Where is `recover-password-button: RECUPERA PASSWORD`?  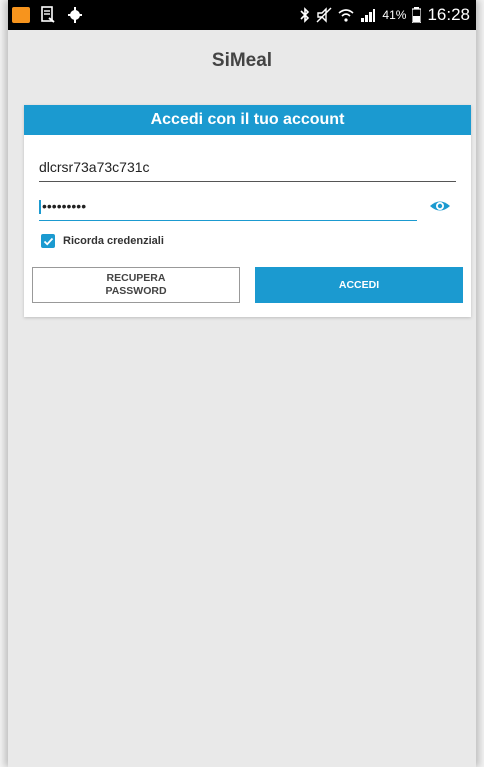 recover-password-button: RECUPERA PASSWORD is located at coordinates (136, 285).